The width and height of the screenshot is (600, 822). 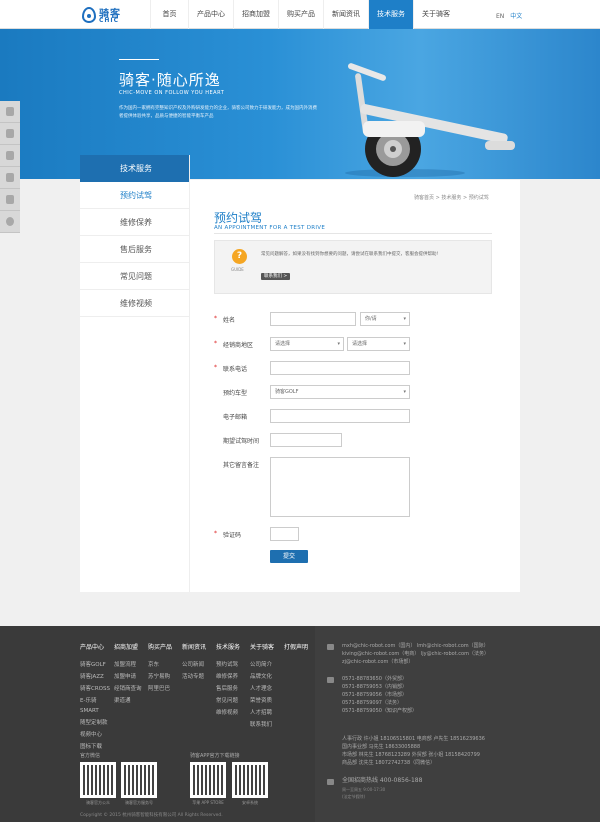 What do you see at coordinates (262, 712) in the screenshot?
I see `footer-link: 人才招聘` at bounding box center [262, 712].